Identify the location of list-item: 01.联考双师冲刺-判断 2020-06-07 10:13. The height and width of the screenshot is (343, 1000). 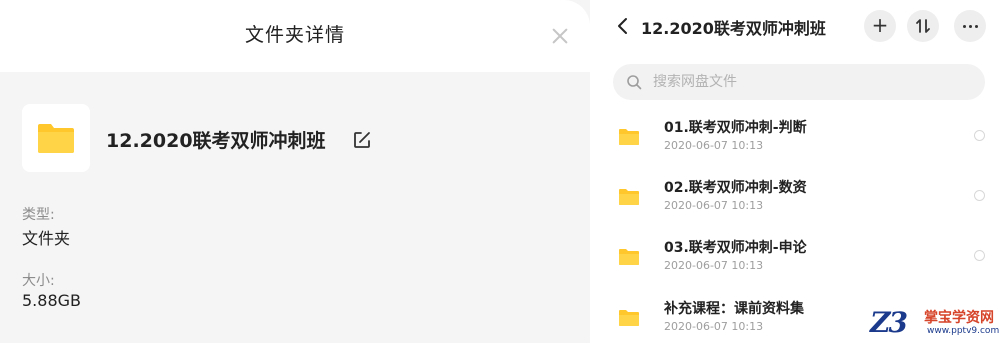
(802, 136).